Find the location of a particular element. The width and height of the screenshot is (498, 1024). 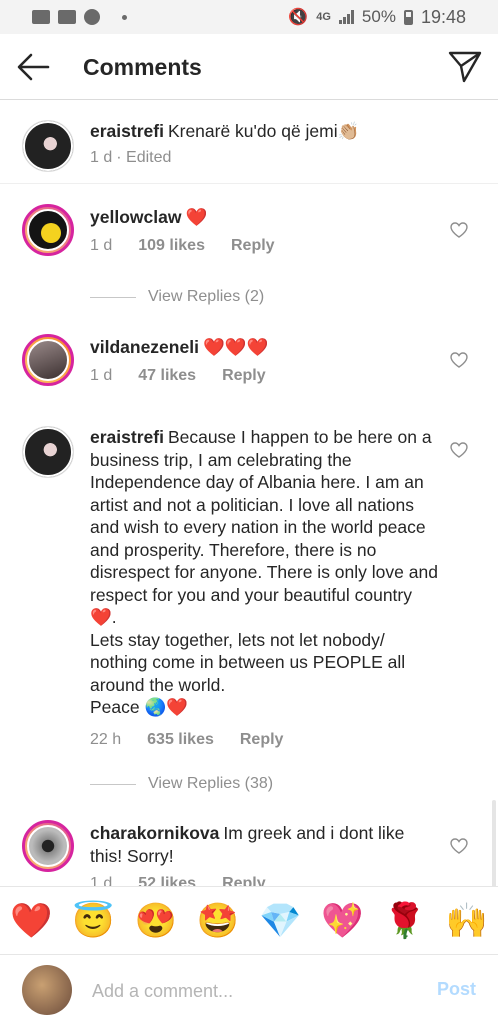

post-button: Post is located at coordinates (456, 989).